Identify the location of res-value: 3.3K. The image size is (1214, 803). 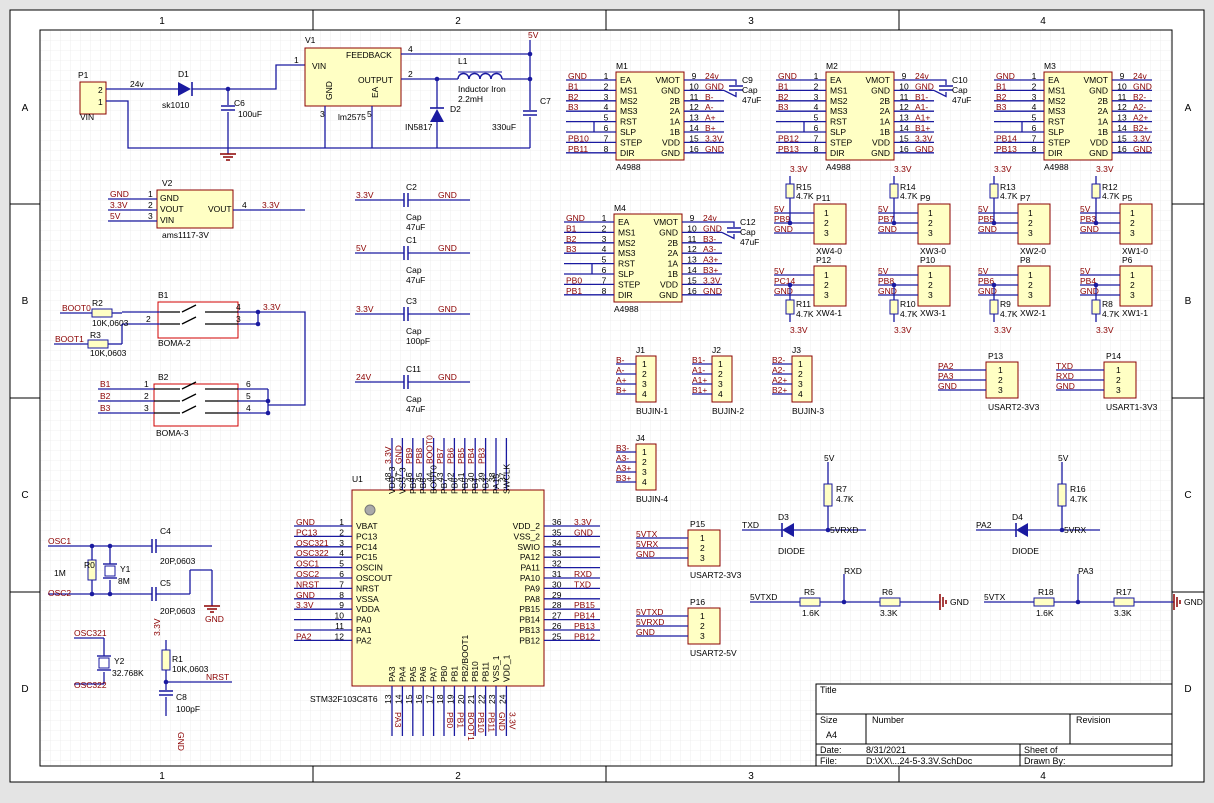
(1123, 613).